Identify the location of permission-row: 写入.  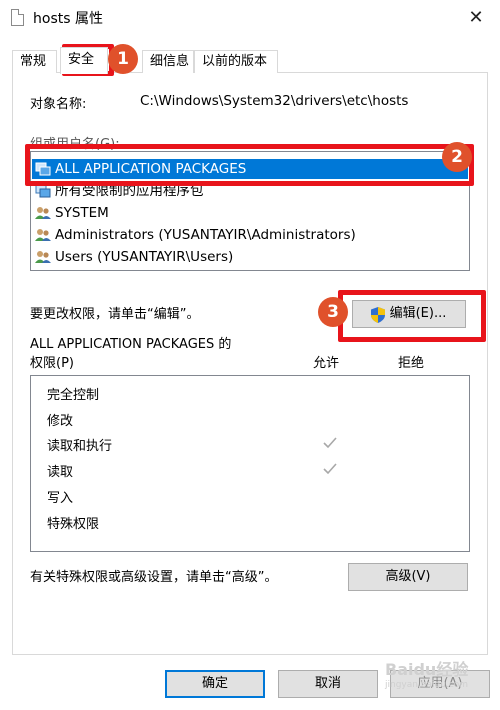
(60, 498).